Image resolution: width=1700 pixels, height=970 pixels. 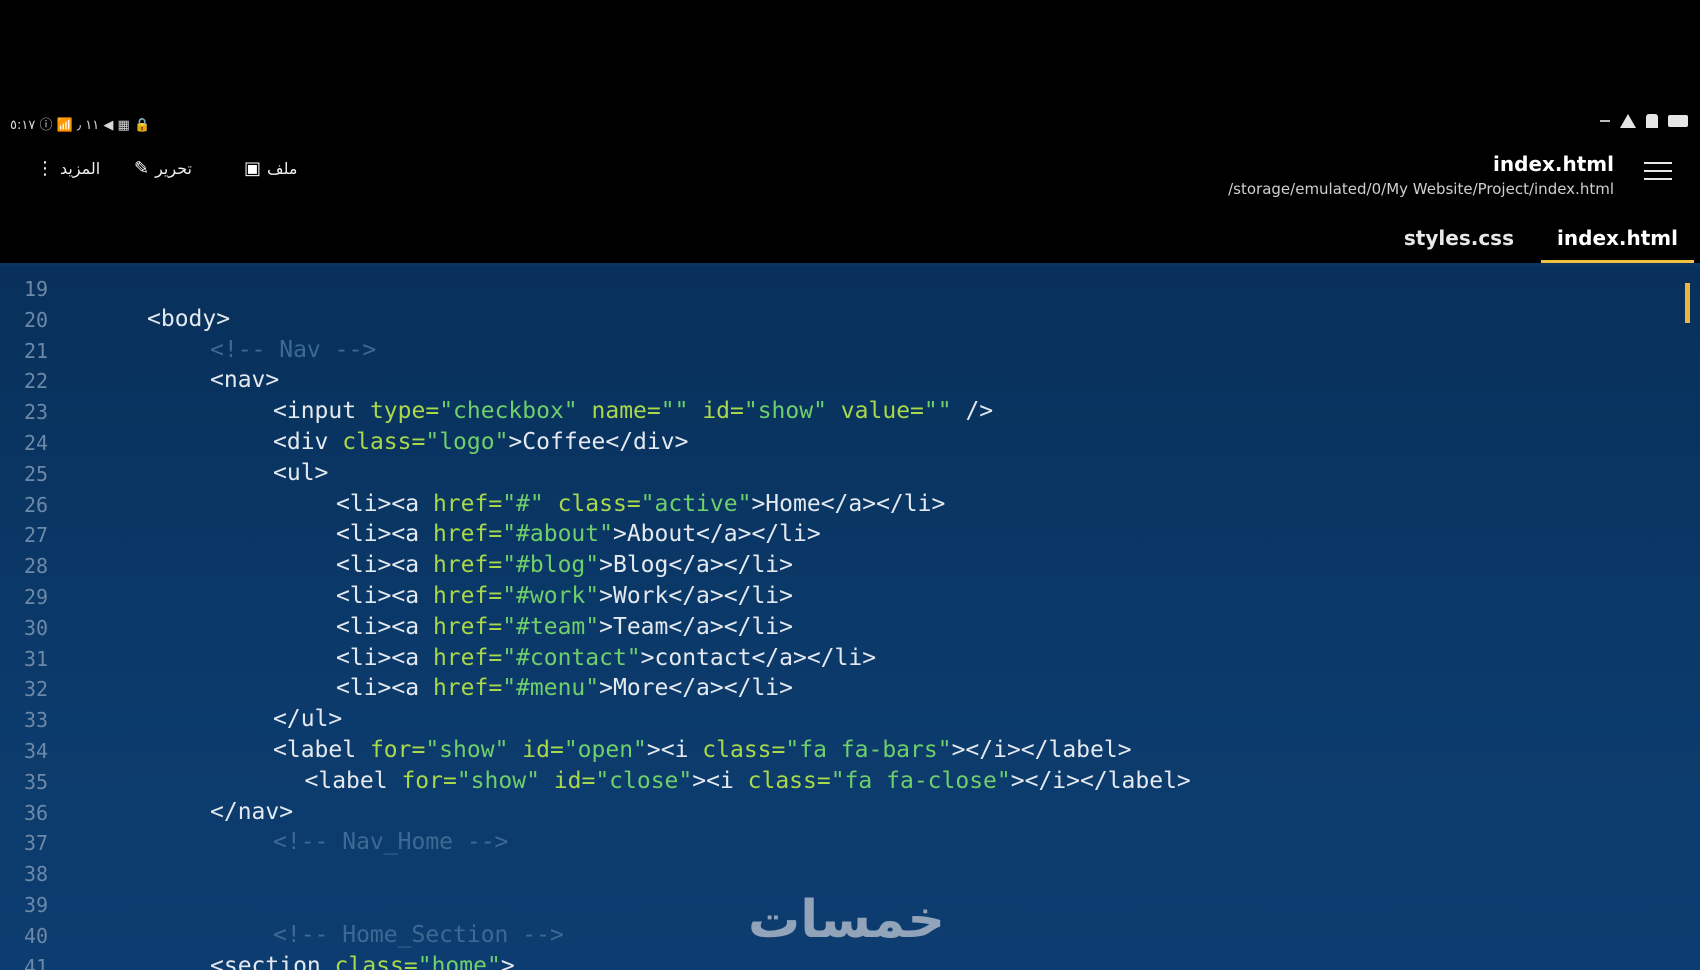 What do you see at coordinates (605, 750) in the screenshot?
I see `code-token: "open"` at bounding box center [605, 750].